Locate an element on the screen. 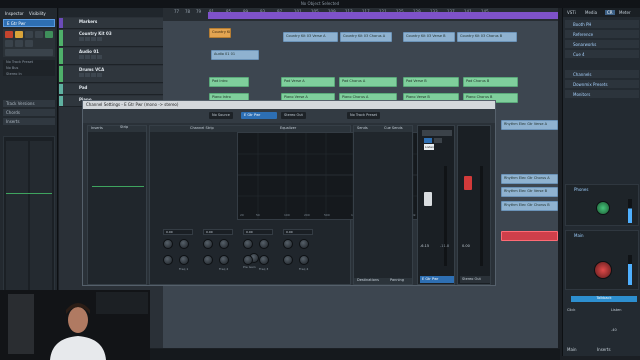 The image size is (640, 360). track-name: Drums VCA is located at coordinates (91, 69).